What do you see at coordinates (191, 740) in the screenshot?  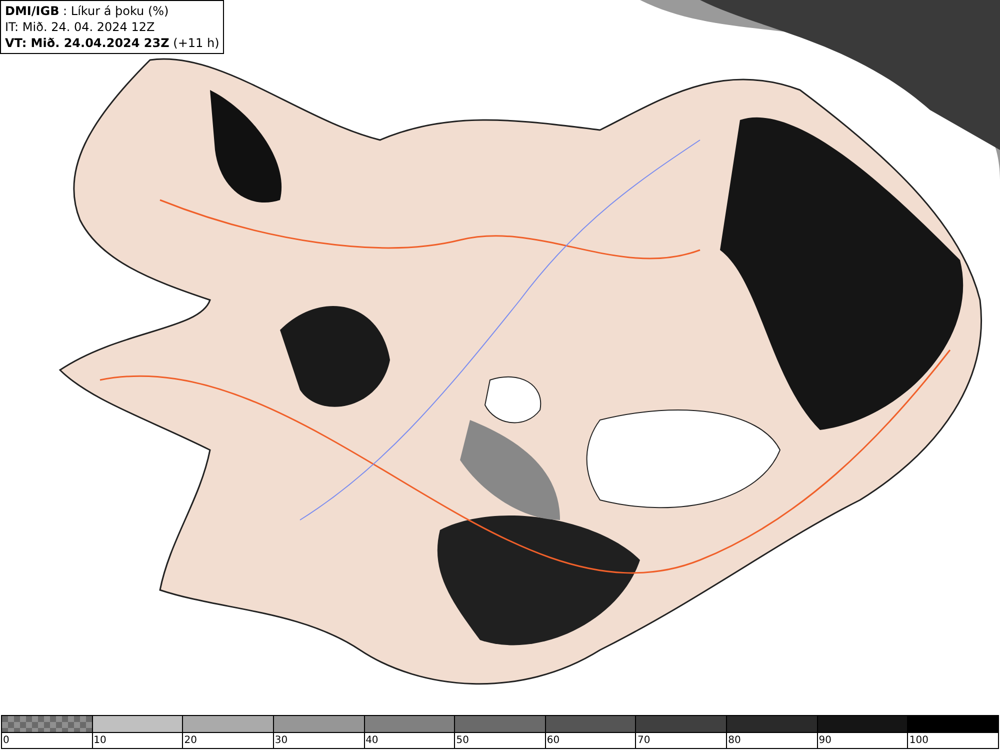 I see `scale-label: 20` at bounding box center [191, 740].